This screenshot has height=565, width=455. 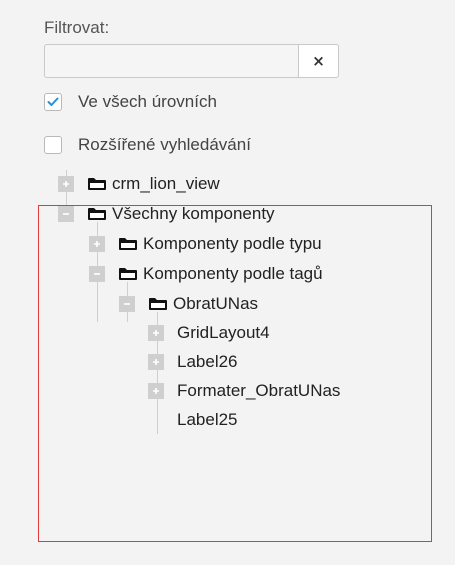 What do you see at coordinates (171, 61) in the screenshot?
I see `filter-input` at bounding box center [171, 61].